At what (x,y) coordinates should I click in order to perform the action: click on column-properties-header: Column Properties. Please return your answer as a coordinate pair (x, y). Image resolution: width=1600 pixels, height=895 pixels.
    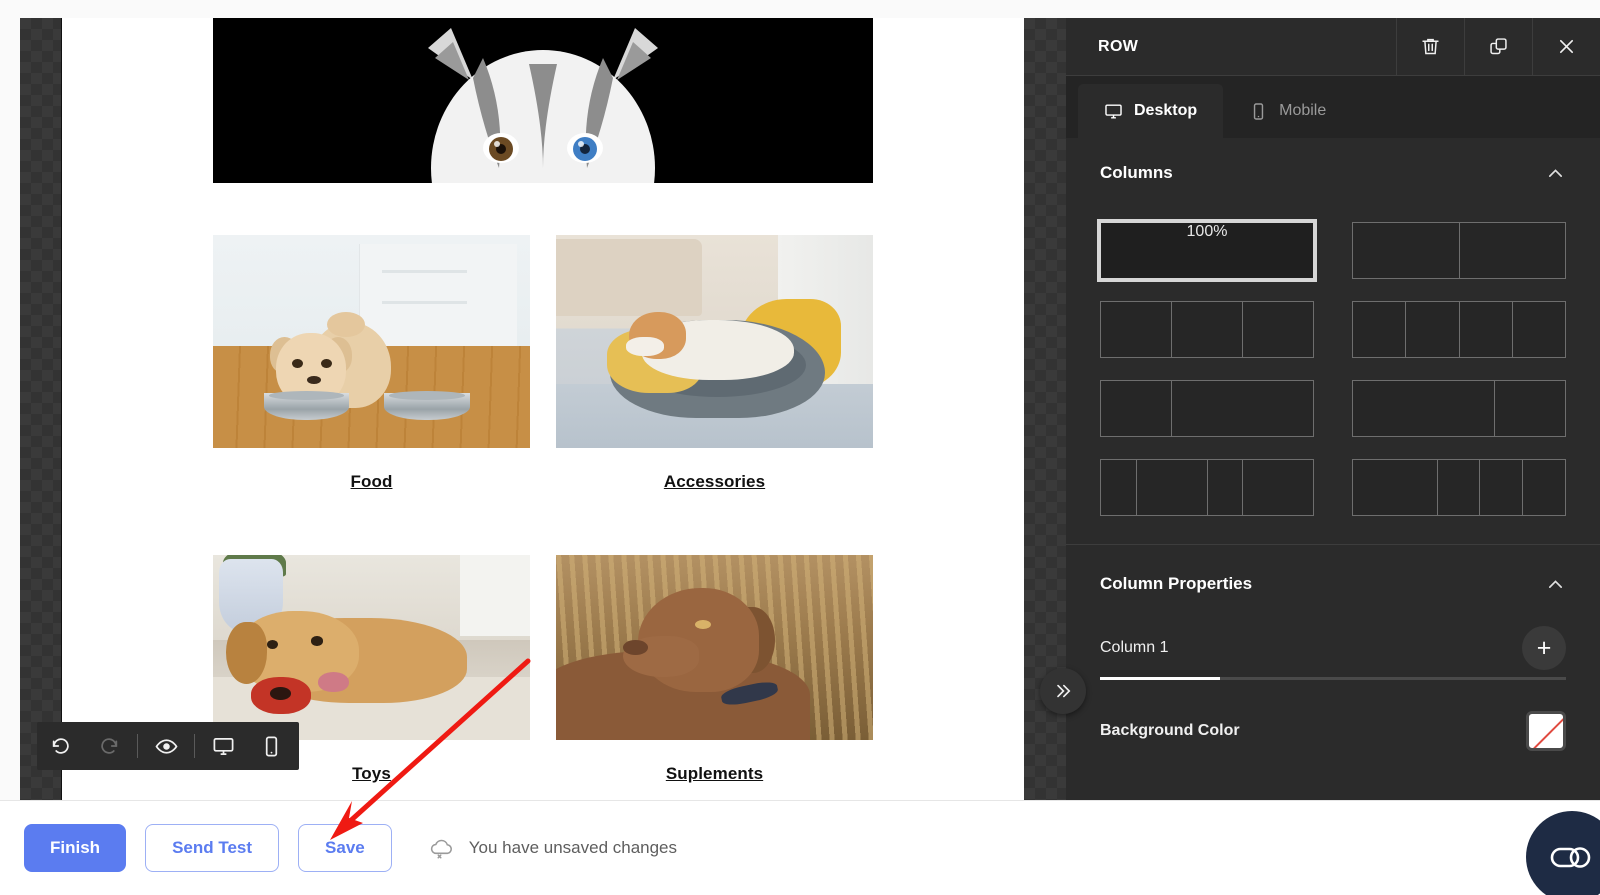
    Looking at the image, I should click on (1333, 584).